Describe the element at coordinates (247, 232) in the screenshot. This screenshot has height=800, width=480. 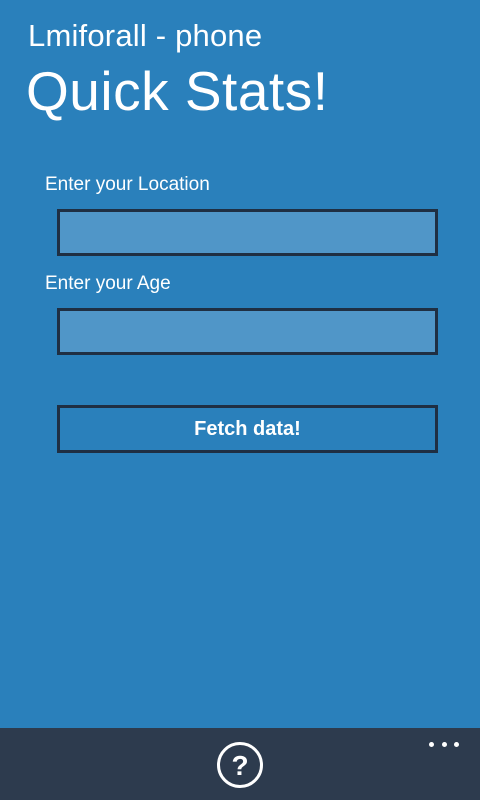
I see `location-input` at that location.